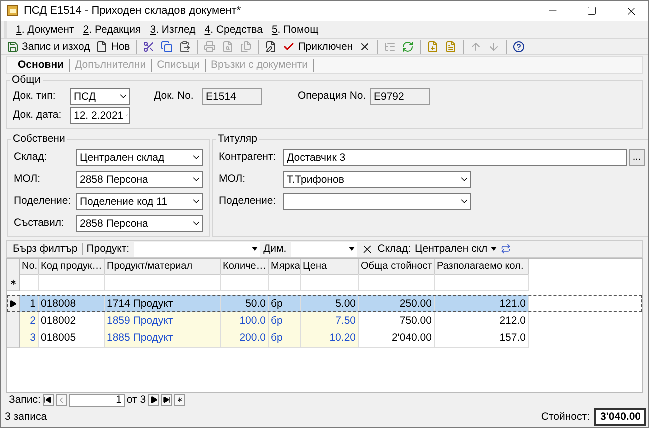  What do you see at coordinates (247, 156) in the screenshot?
I see `field-label: Контрагент:` at bounding box center [247, 156].